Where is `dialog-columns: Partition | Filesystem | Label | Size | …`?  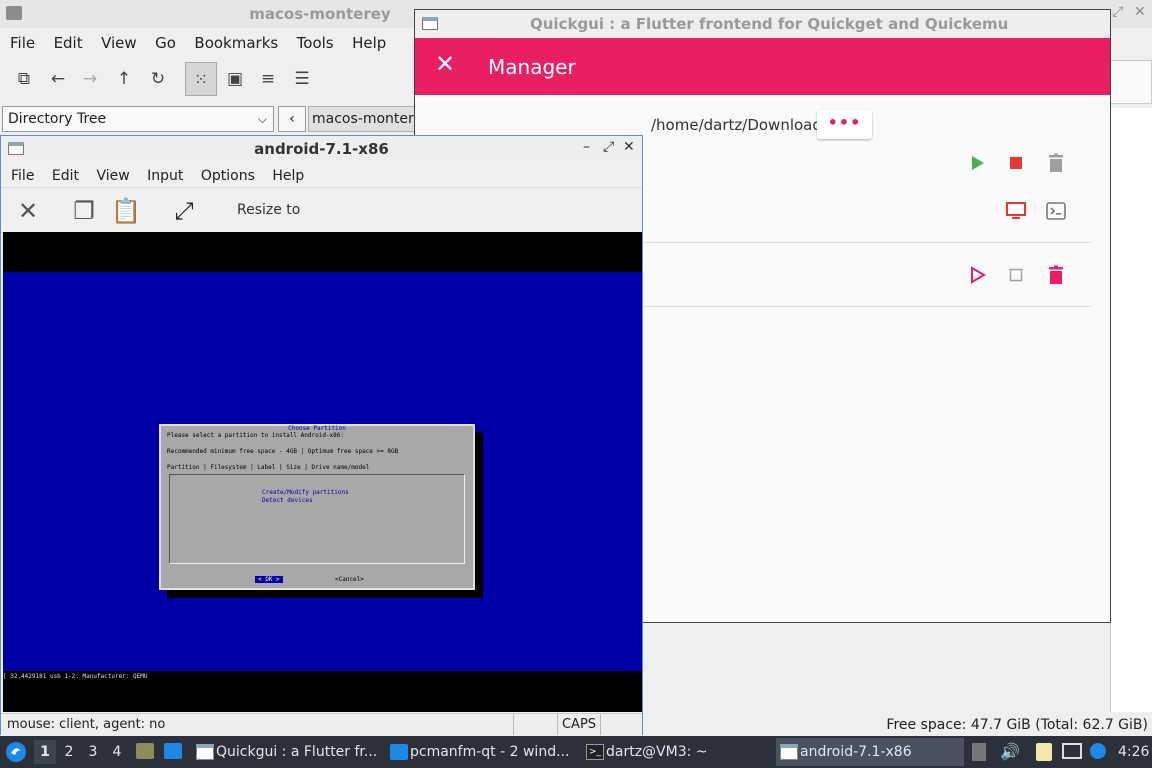
dialog-columns: Partition | Filesystem | Label | Size | … is located at coordinates (268, 467).